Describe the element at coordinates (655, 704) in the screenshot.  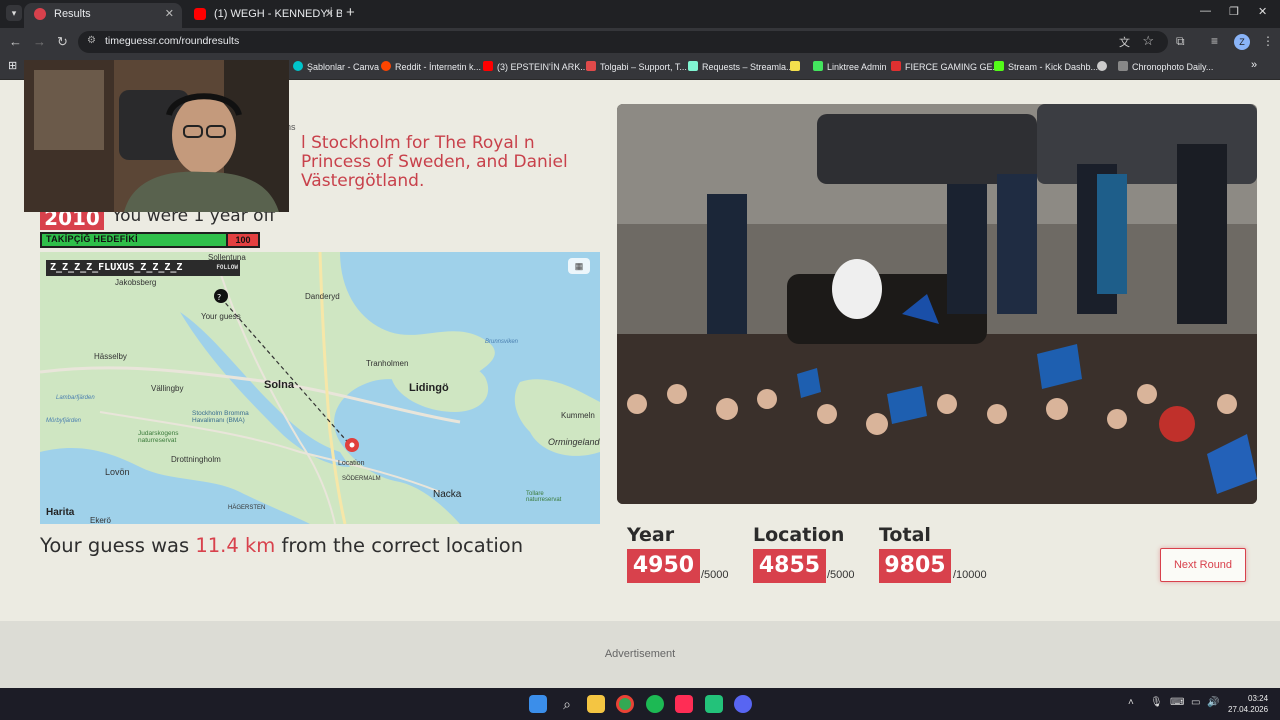
I see `spotify-icon` at that location.